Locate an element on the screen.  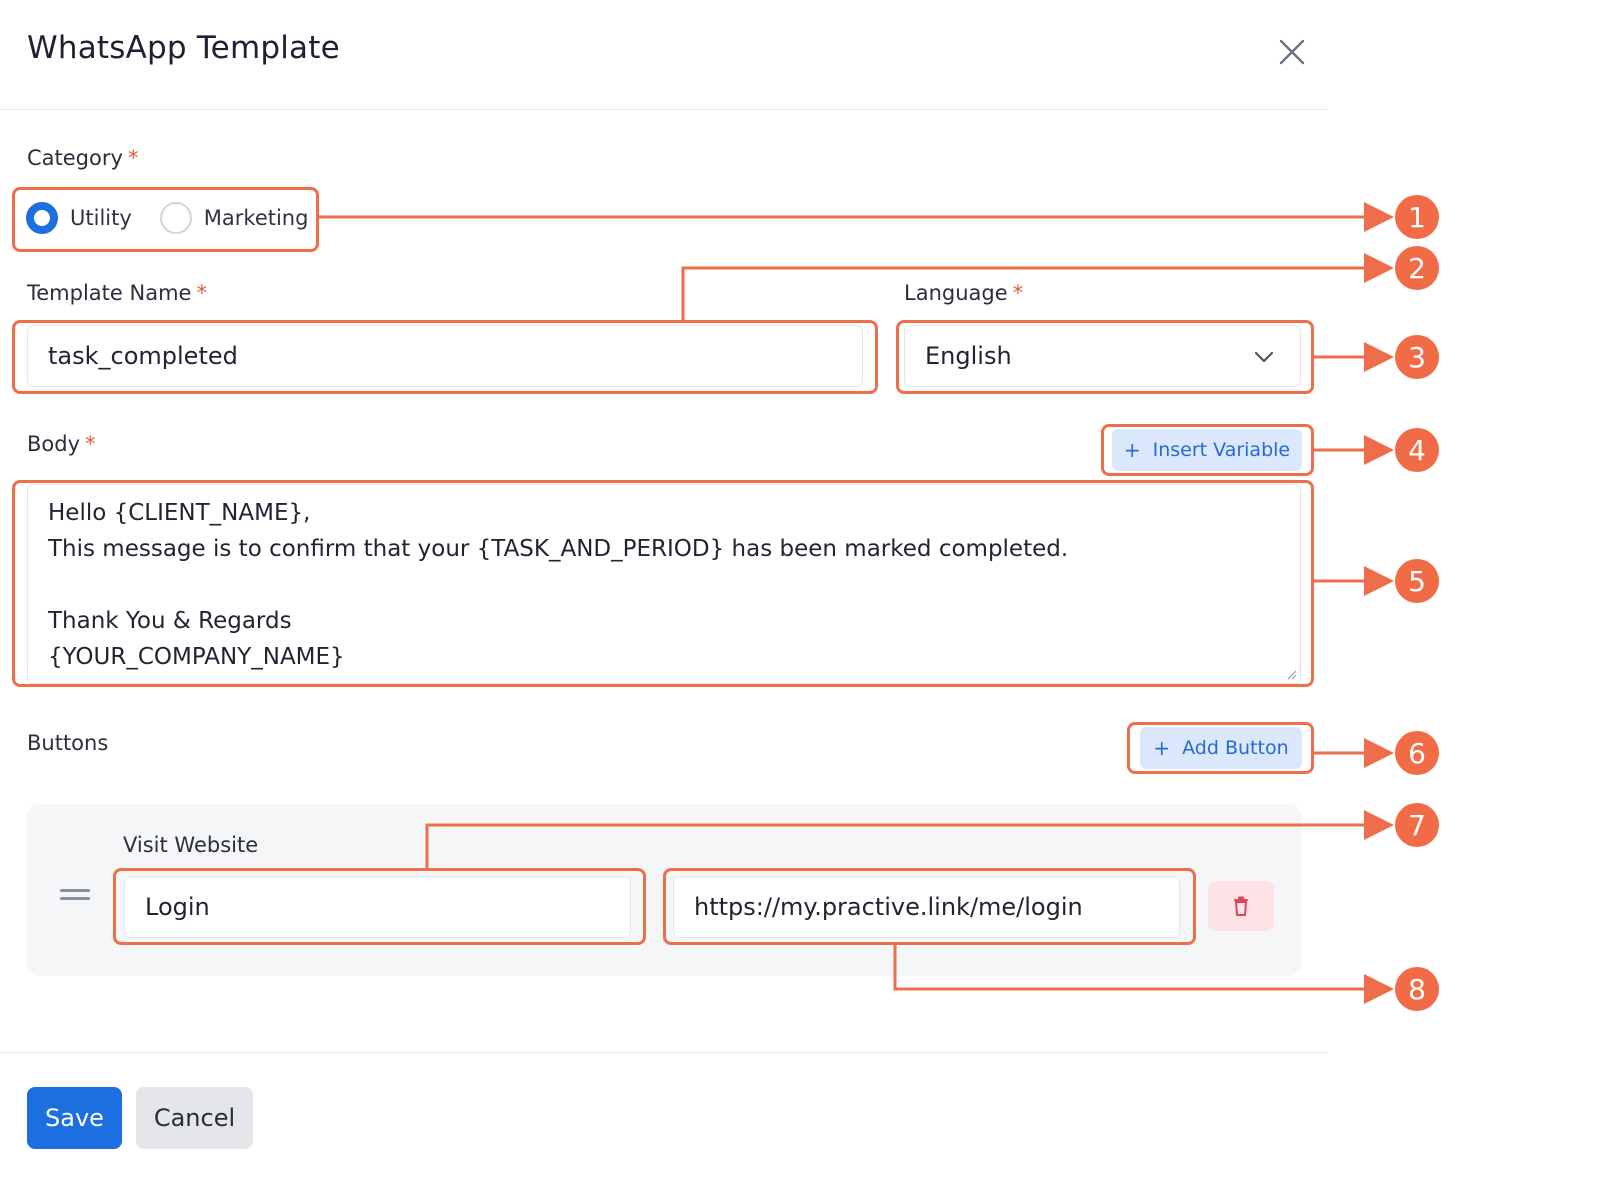
annotation-badge-2: 2 is located at coordinates (1417, 268).